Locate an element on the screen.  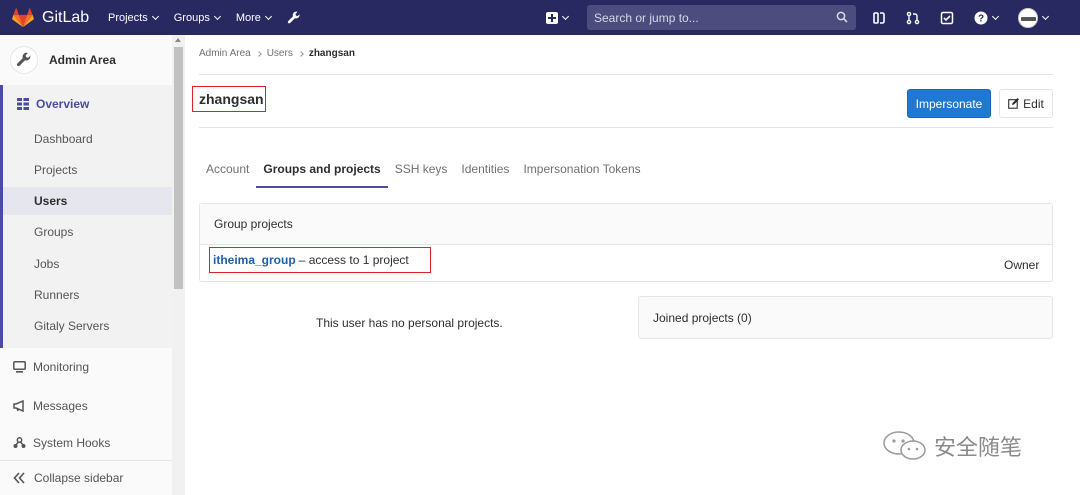
edit-label: Edit is located at coordinates (1033, 103).